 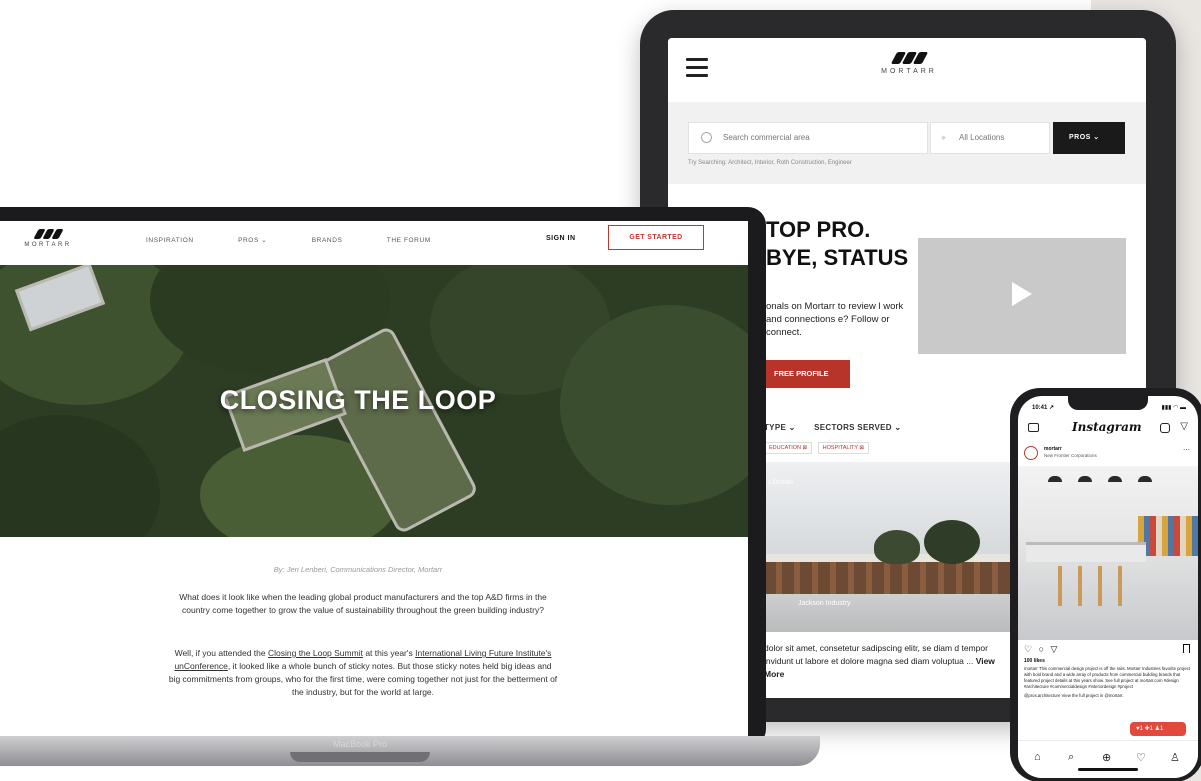 What do you see at coordinates (1054, 649) in the screenshot?
I see `share-icon: ▽` at bounding box center [1054, 649].